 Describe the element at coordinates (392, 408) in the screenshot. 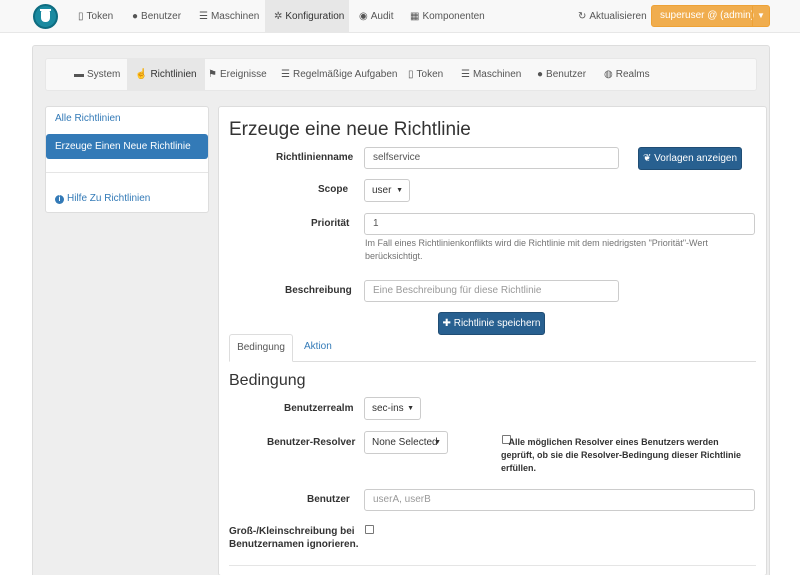

I see `user-realm-select: sec-ins ▼` at that location.